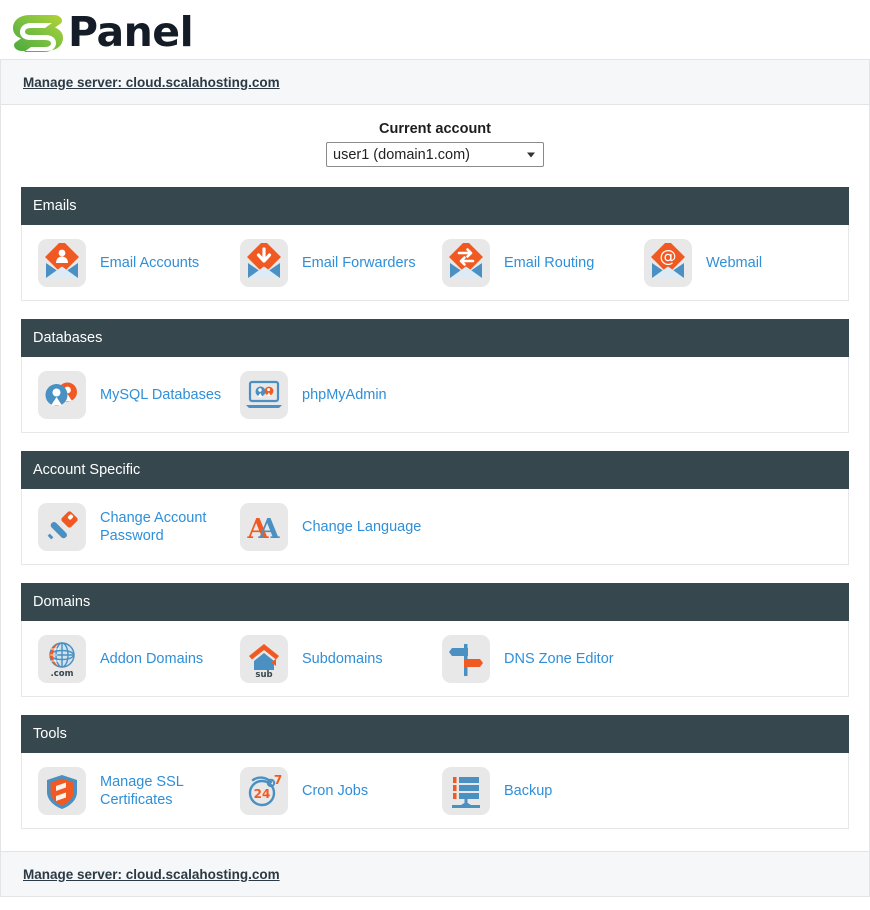 This screenshot has height=910, width=870. Describe the element at coordinates (435, 470) in the screenshot. I see `section-title: Account Specific` at that location.